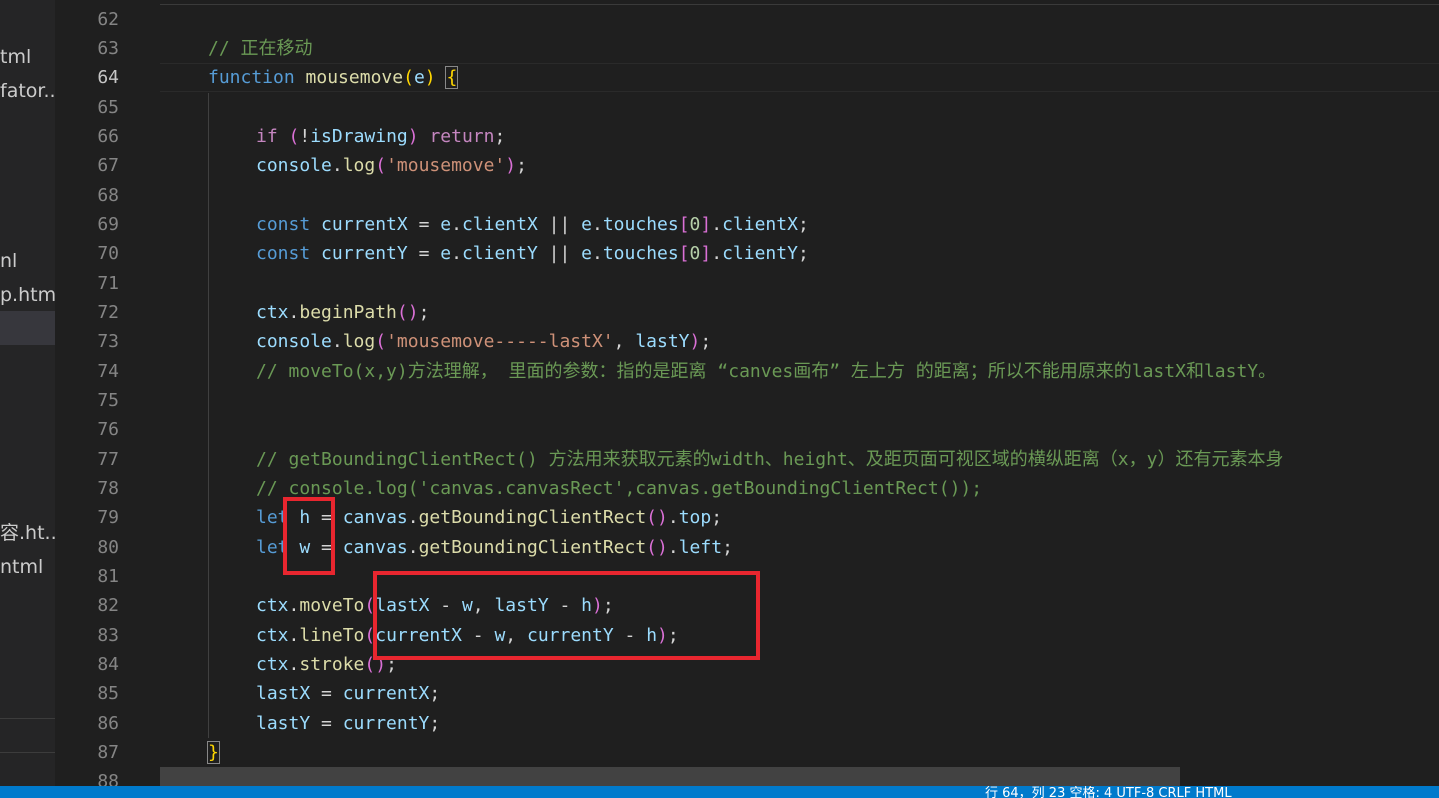 The width and height of the screenshot is (1439, 798). I want to click on line-number-active: 64, so click(108, 77).